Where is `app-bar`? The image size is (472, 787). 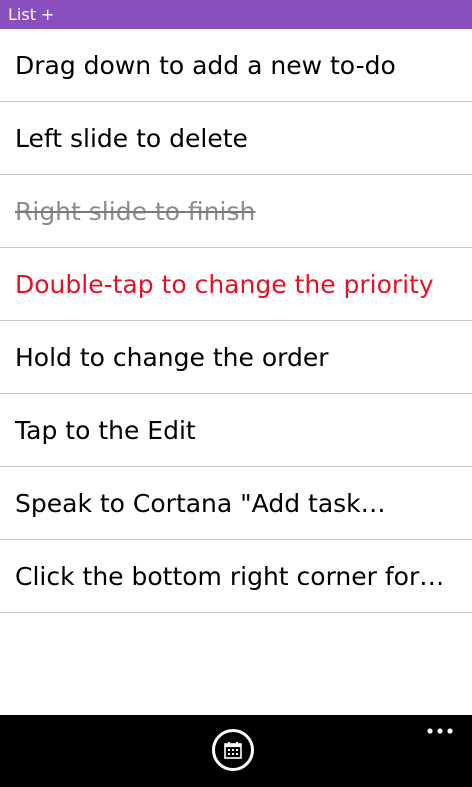
app-bar is located at coordinates (236, 751).